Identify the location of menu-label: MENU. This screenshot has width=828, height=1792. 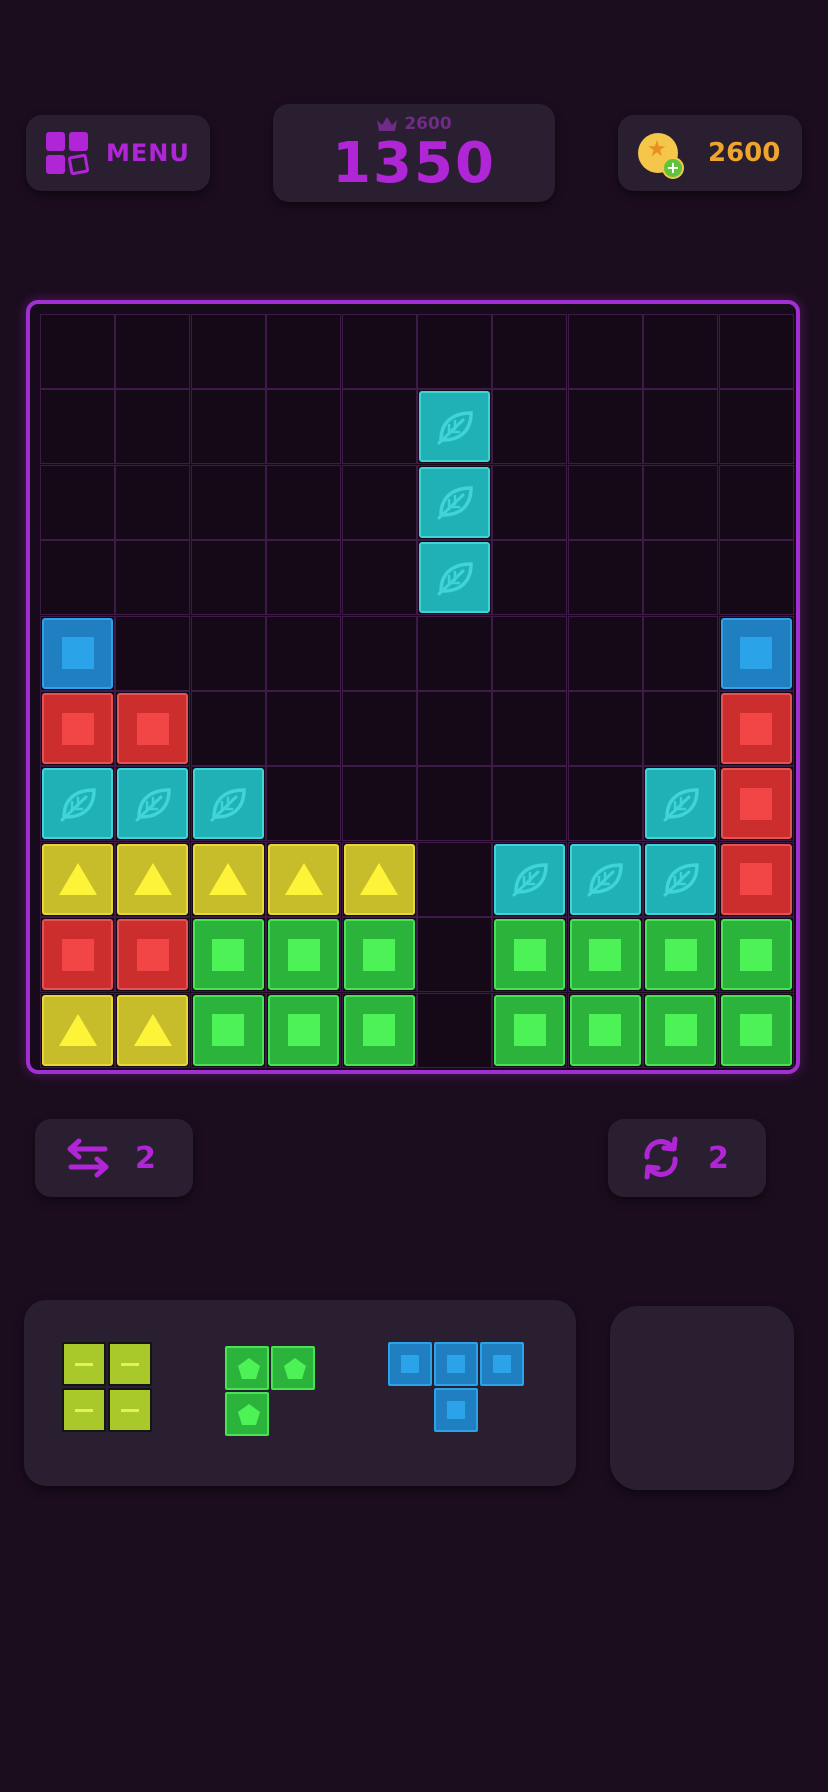
(148, 153).